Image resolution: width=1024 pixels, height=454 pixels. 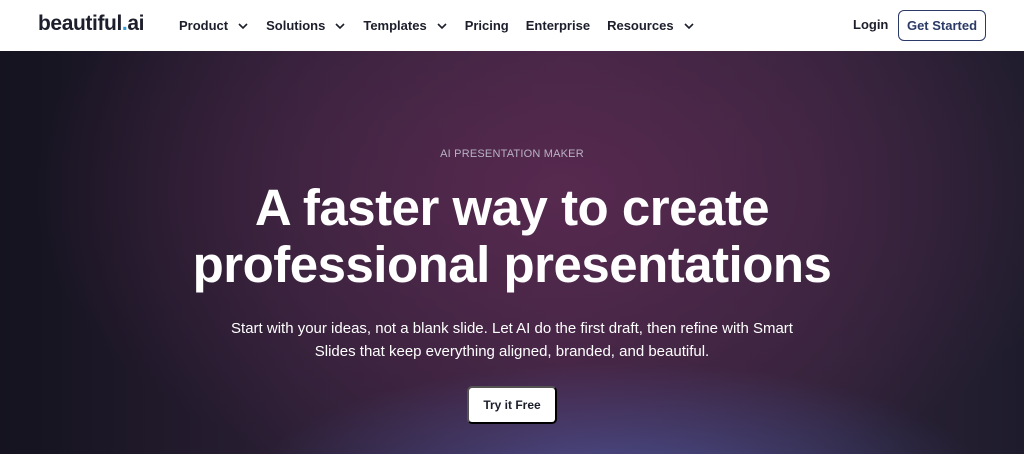 I want to click on nav-item-resources: Resources, so click(x=650, y=25).